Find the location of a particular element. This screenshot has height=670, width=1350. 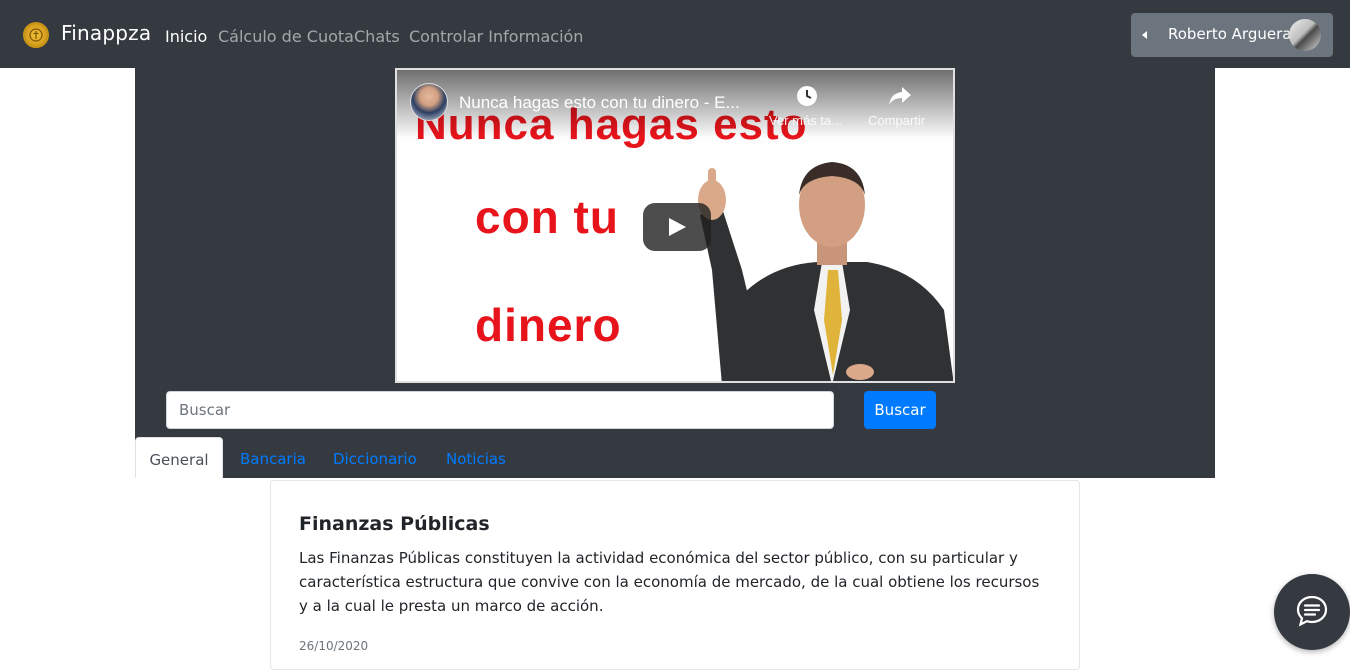

share-arrow-icon is located at coordinates (900, 96).